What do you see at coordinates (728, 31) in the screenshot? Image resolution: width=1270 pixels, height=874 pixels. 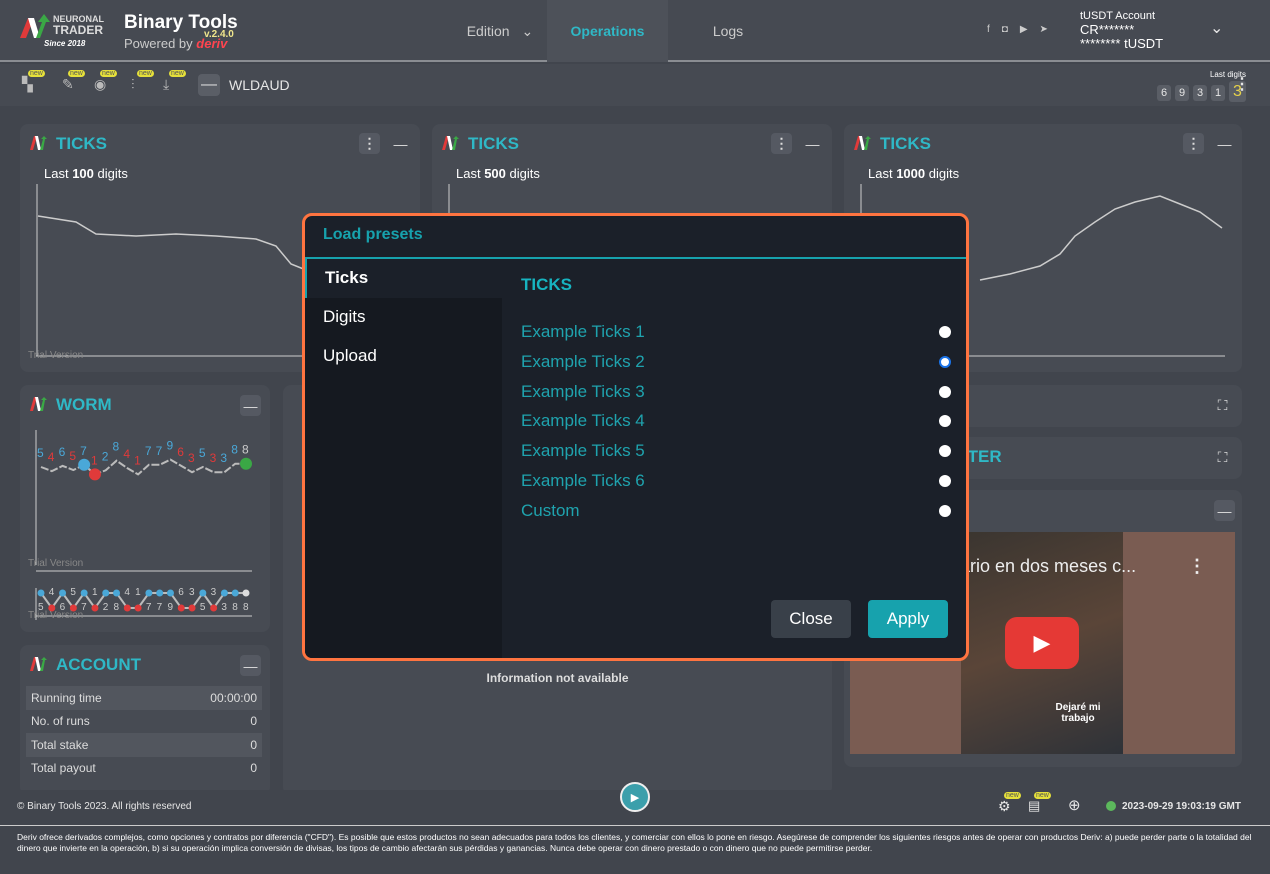 I see `nav-logs: Logs` at bounding box center [728, 31].